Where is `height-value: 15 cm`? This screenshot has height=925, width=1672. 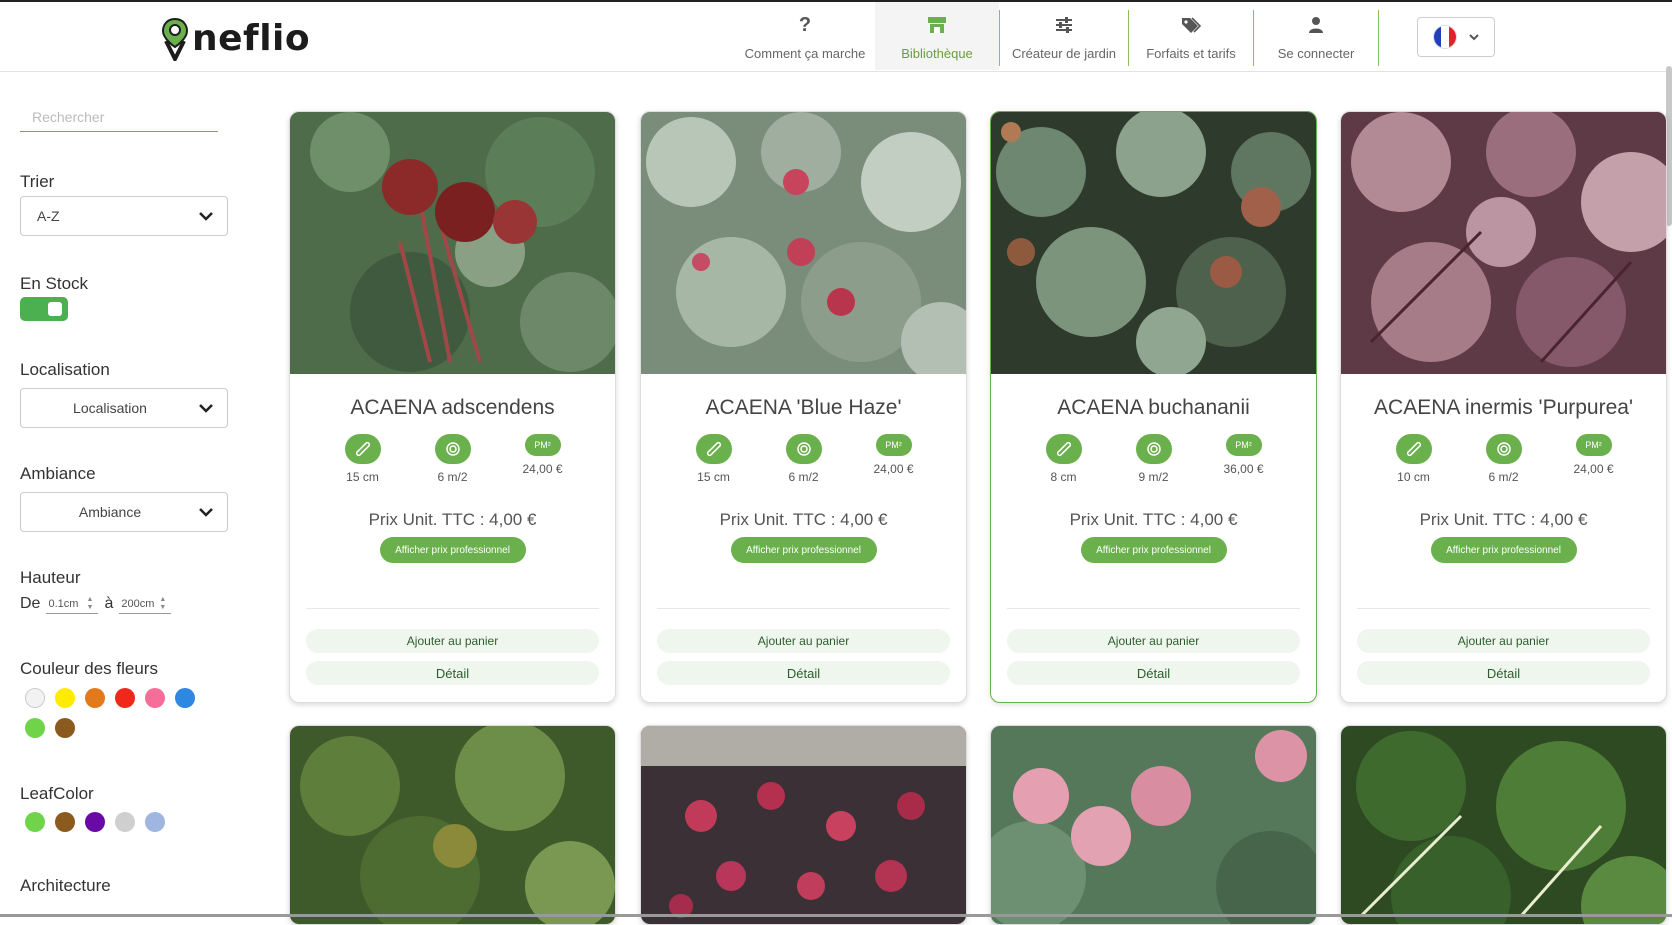
height-value: 15 cm is located at coordinates (713, 477).